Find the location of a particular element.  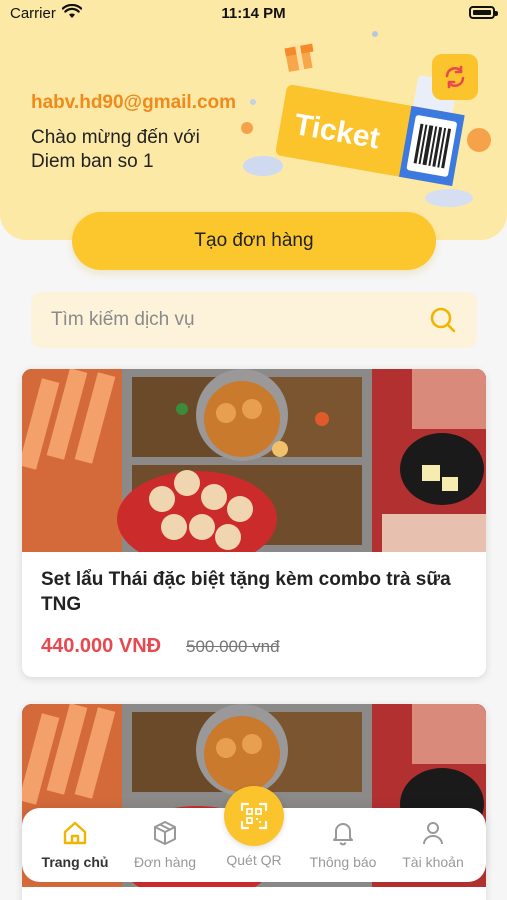

nav-label-qr: Quét QR is located at coordinates (254, 860).